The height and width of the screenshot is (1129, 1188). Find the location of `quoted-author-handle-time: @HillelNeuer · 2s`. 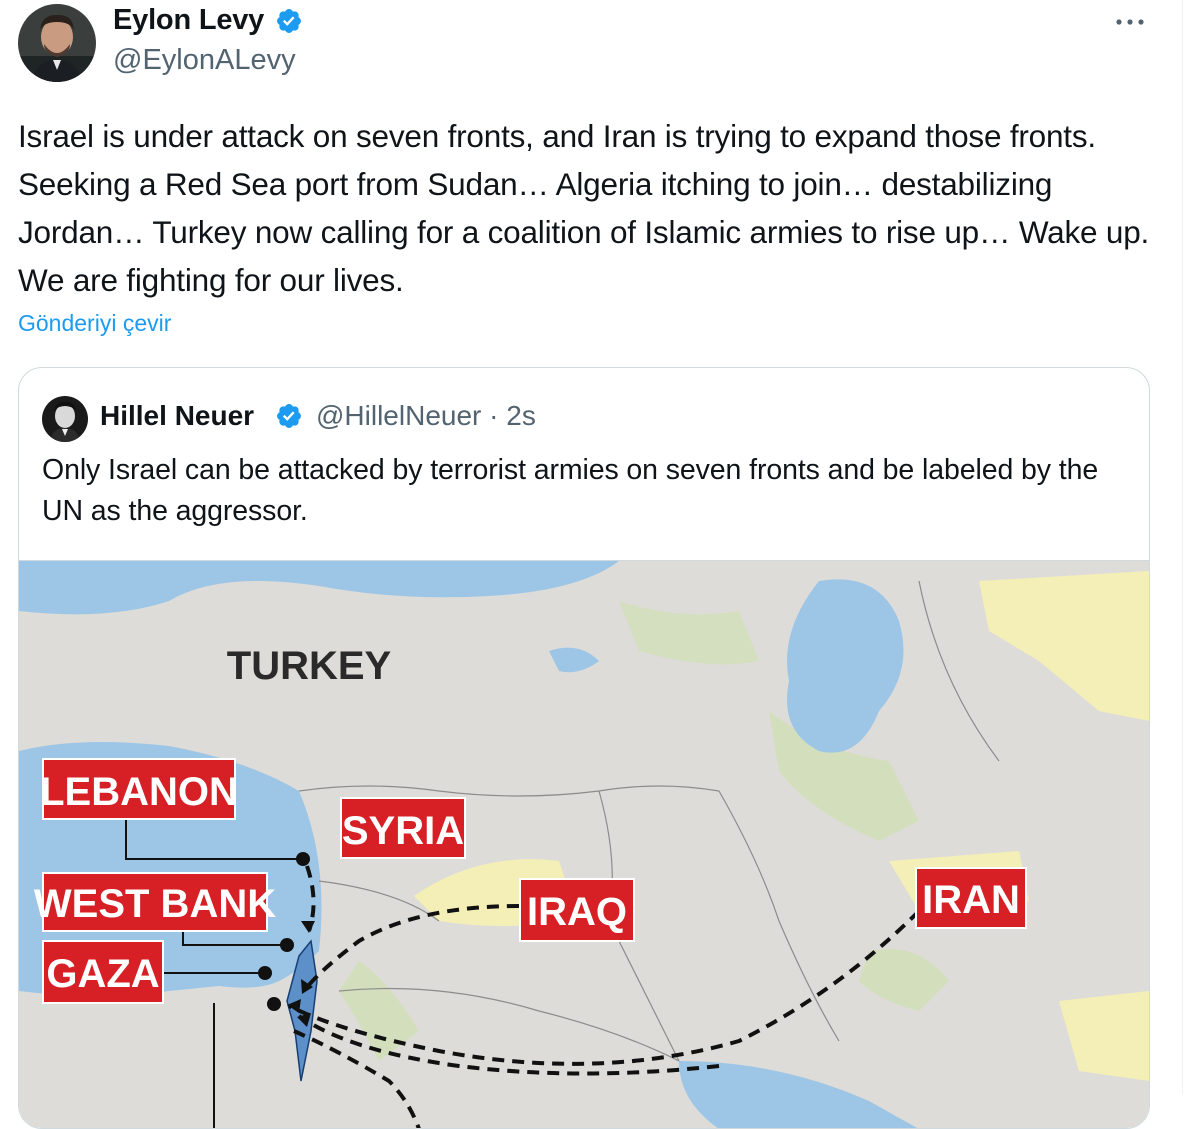

quoted-author-handle-time: @HillelNeuer · 2s is located at coordinates (426, 416).